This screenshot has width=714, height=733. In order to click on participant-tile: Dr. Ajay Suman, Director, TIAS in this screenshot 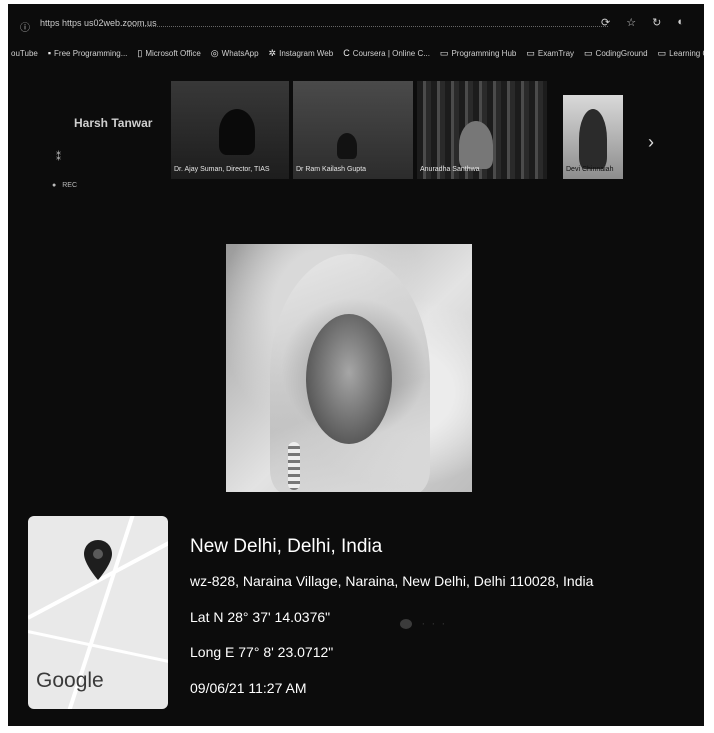, I will do `click(230, 130)`.